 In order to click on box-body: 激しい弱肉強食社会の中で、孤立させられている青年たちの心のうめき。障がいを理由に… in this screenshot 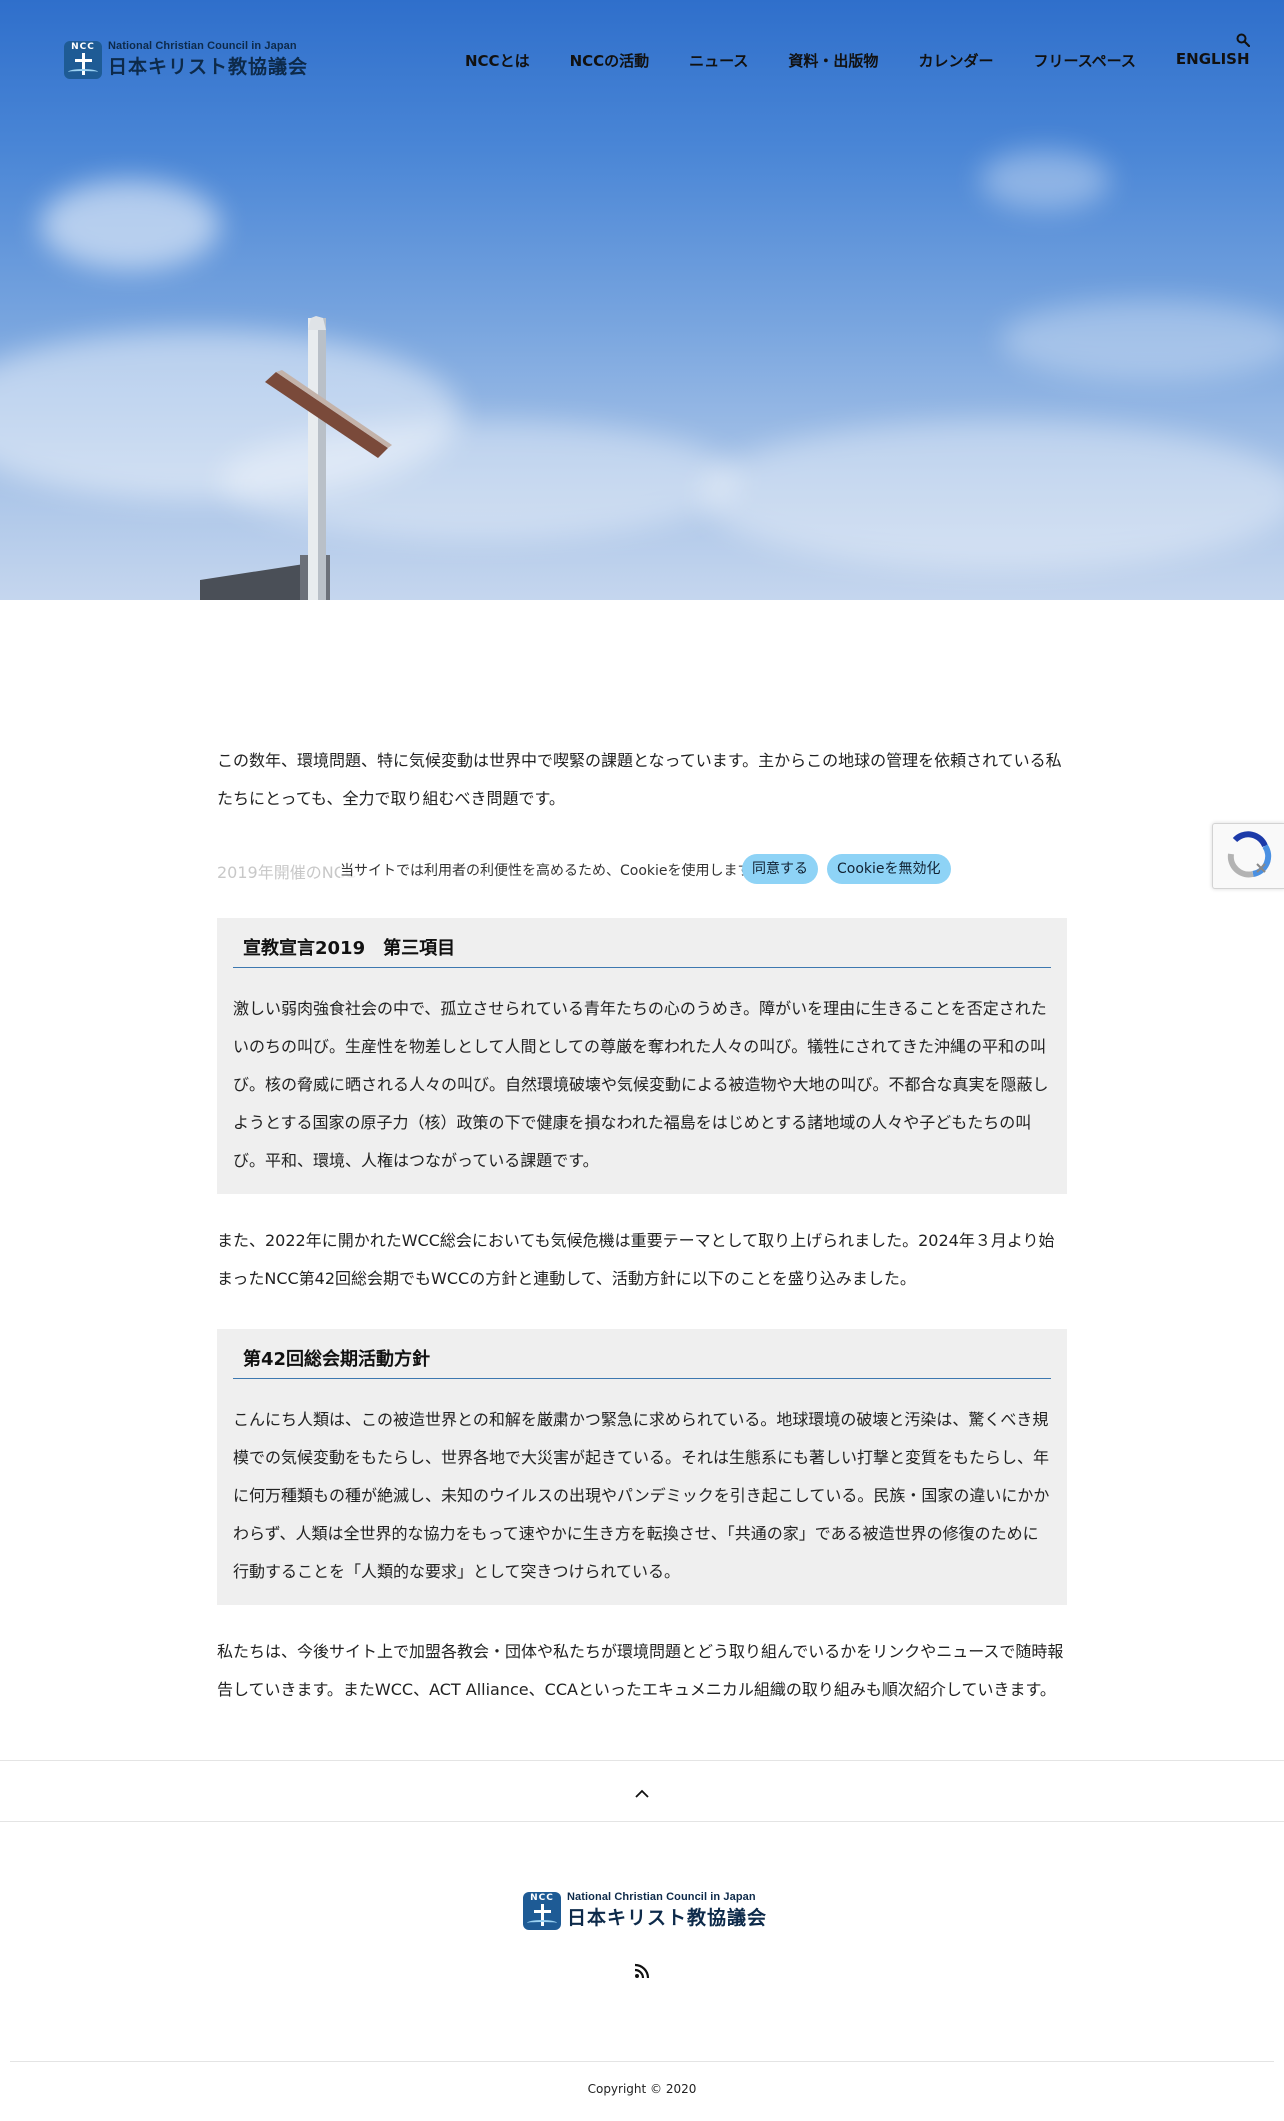, I will do `click(641, 1084)`.